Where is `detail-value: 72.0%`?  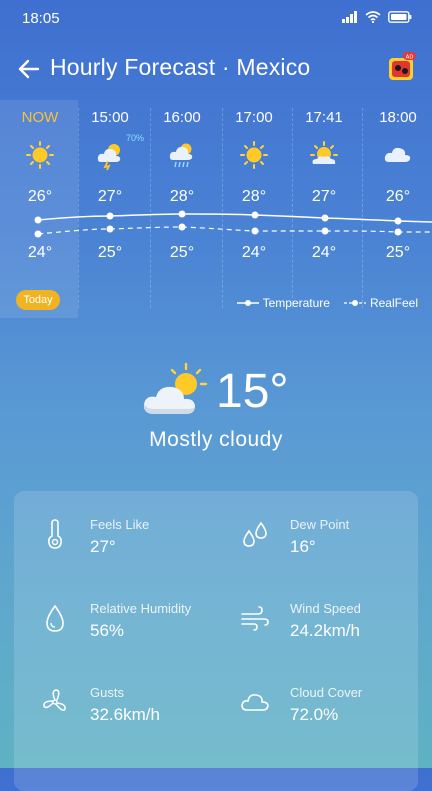 detail-value: 72.0% is located at coordinates (314, 714).